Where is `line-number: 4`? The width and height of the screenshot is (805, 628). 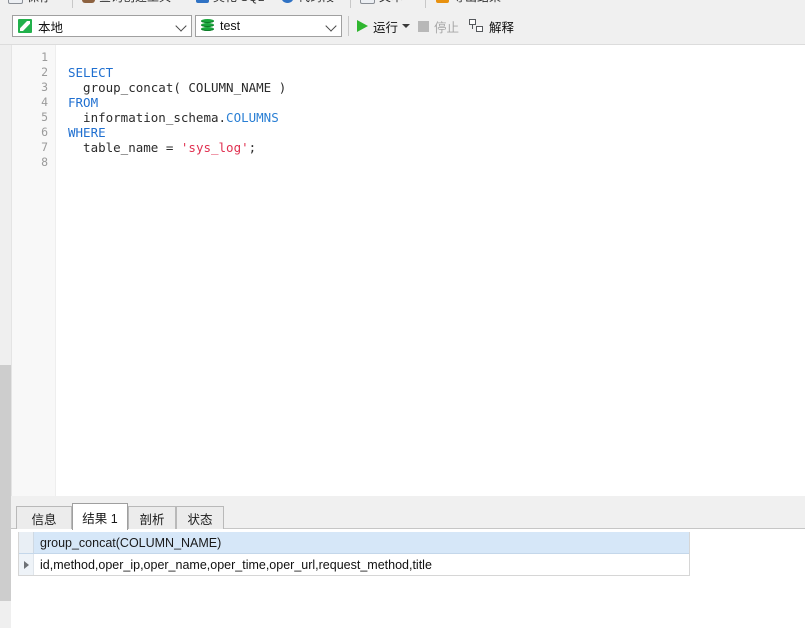
line-number: 4 is located at coordinates (44, 102).